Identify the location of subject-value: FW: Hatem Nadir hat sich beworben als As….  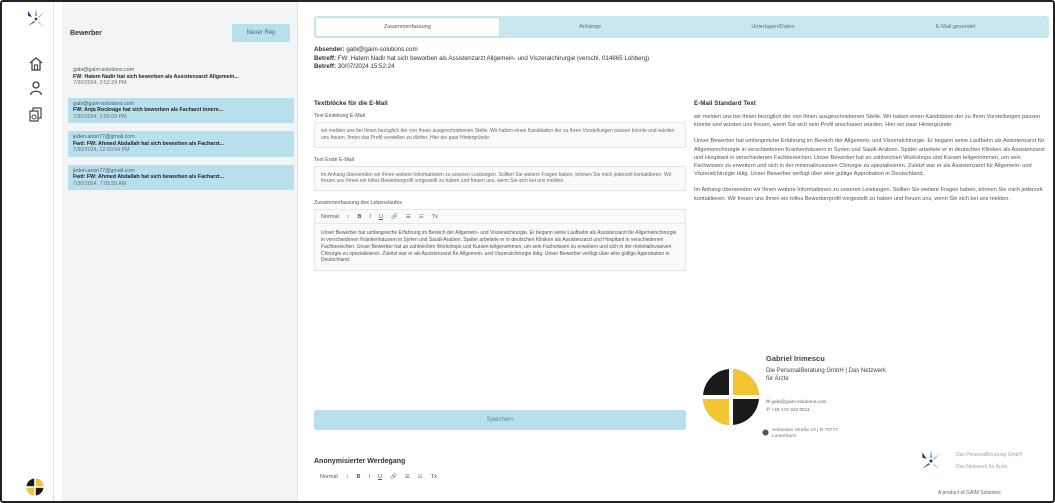
(493, 58).